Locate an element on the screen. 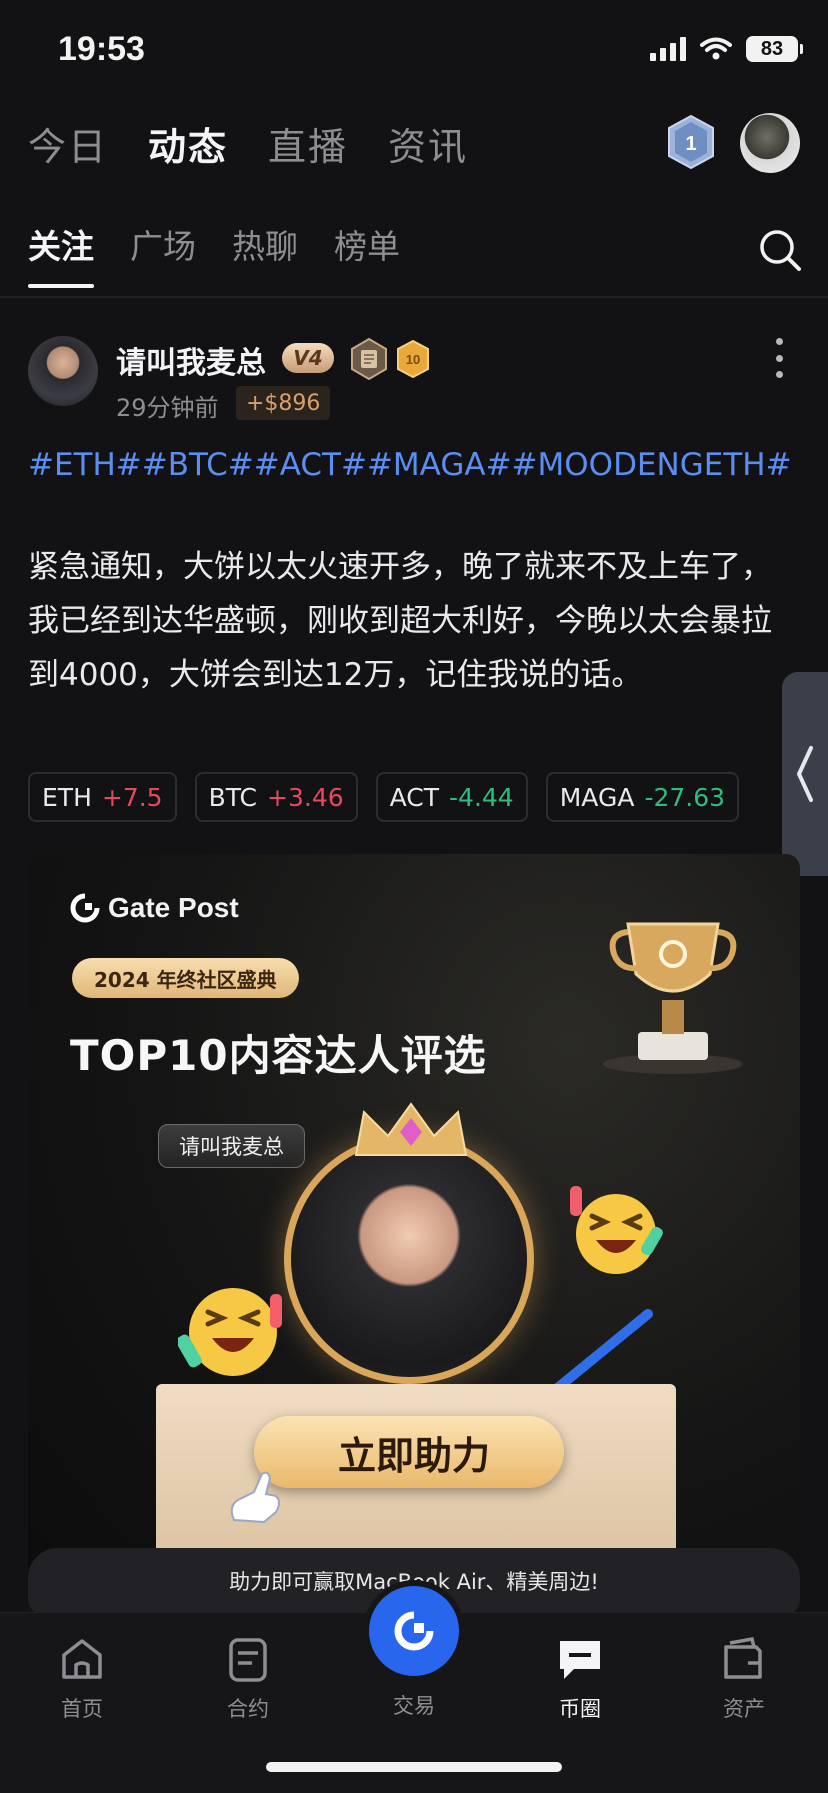 Image resolution: width=828 pixels, height=1793 pixels. gate-post-logo: Gate Post is located at coordinates (154, 908).